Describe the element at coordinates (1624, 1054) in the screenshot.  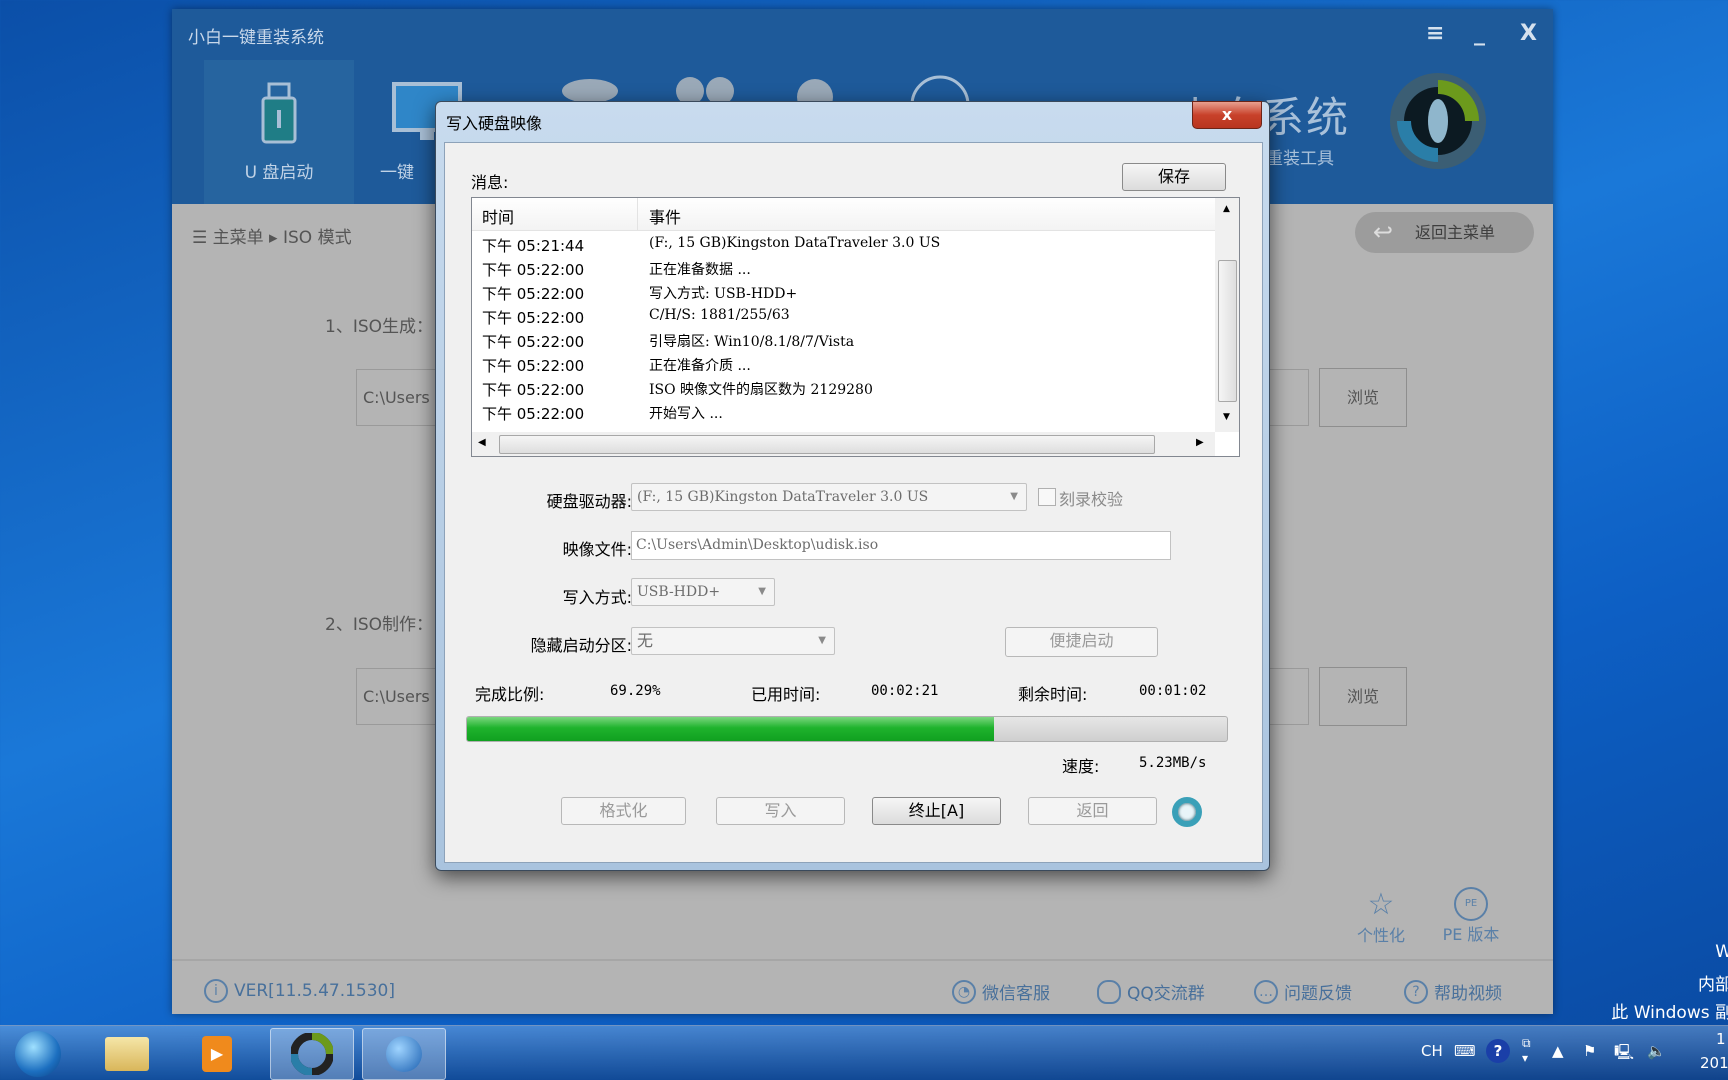
I see `network-icon: 🖳` at that location.